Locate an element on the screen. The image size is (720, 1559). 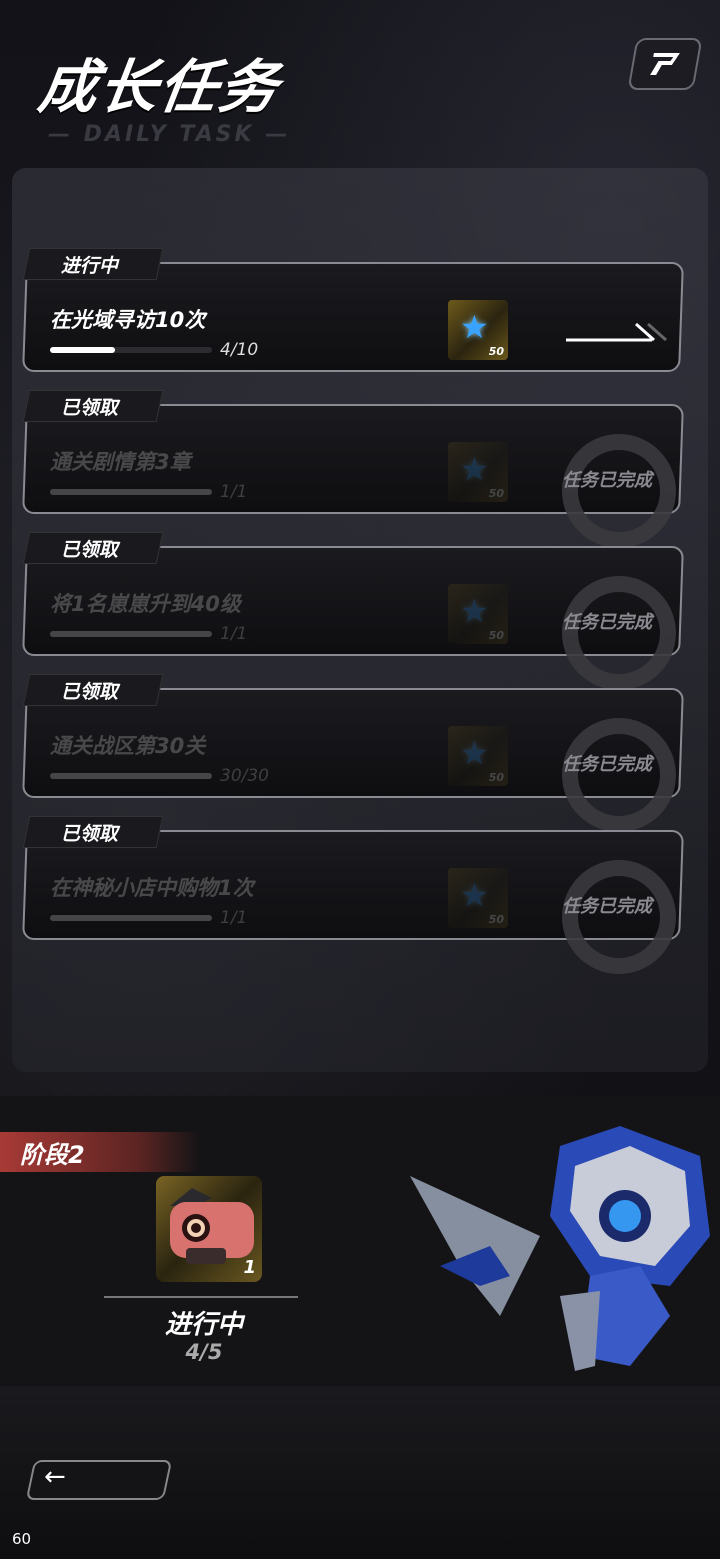
task-name: 通关战区第30关 is located at coordinates (128, 746).